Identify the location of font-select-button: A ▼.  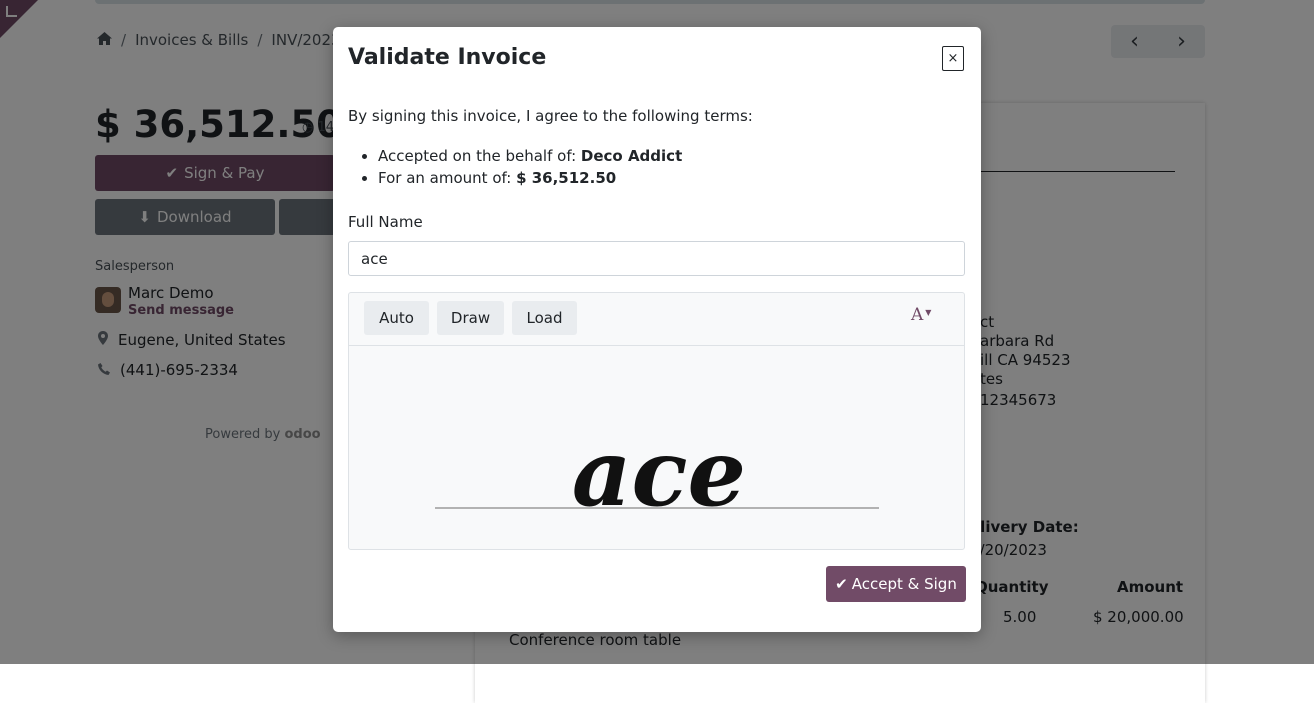
(921, 315).